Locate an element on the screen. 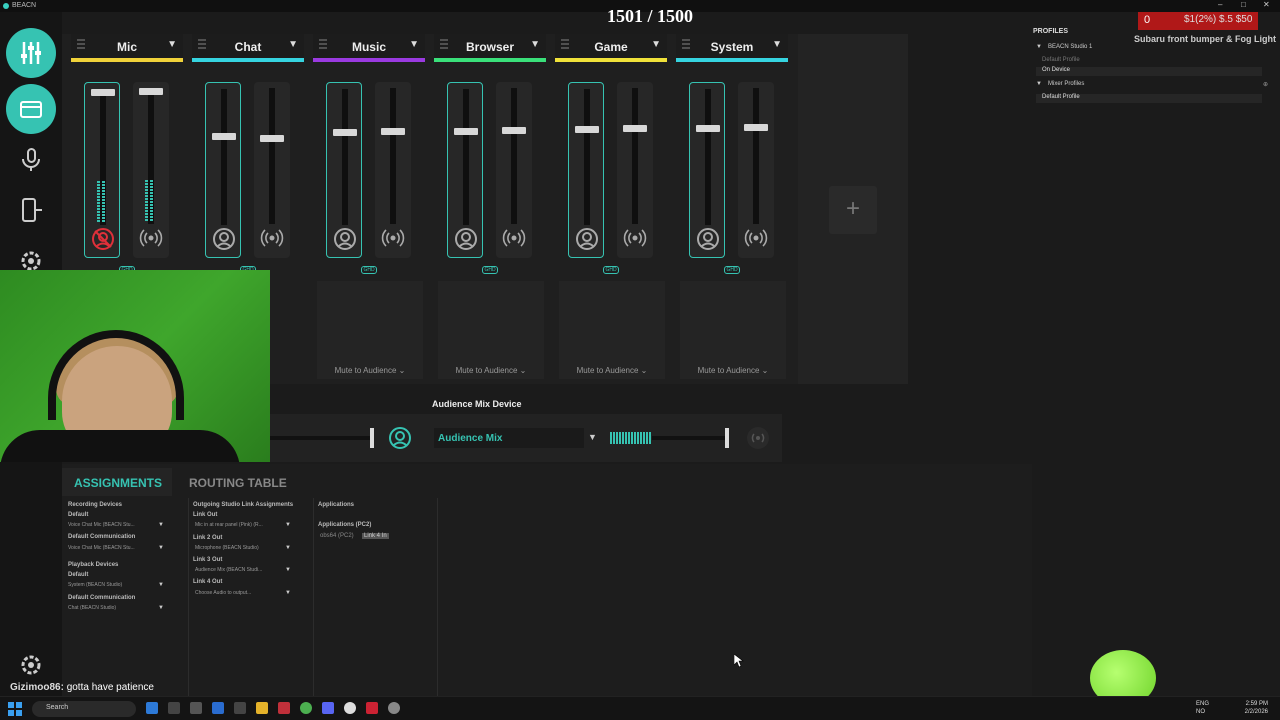 Image resolution: width=1280 pixels, height=720 pixels. outlook-icon is located at coordinates (218, 708).